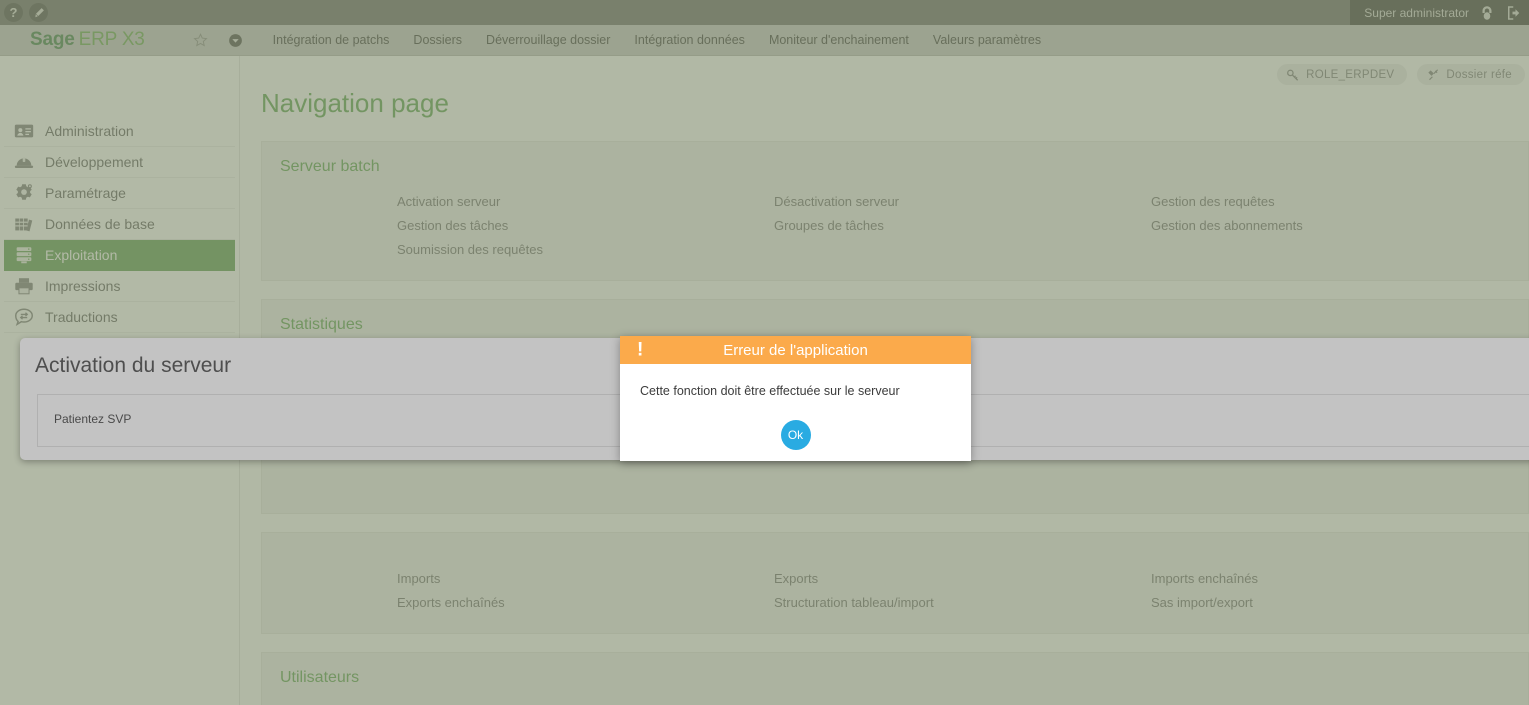 The image size is (1529, 705). I want to click on card-title: Serveur batch, so click(330, 166).